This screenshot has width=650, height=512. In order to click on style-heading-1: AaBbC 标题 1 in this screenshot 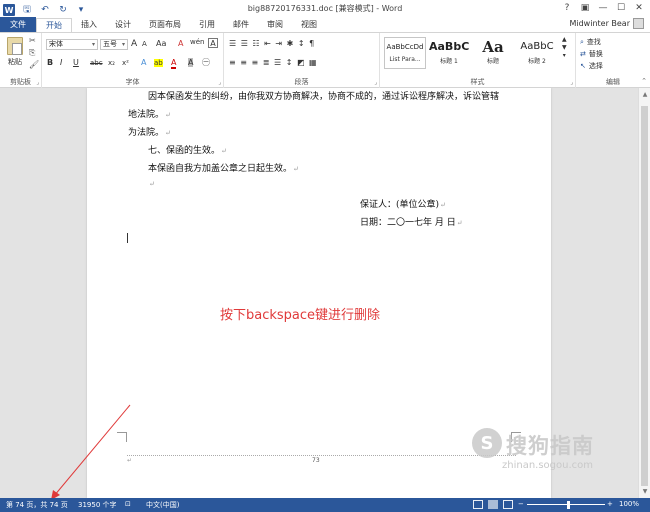, I will do `click(449, 53)`.